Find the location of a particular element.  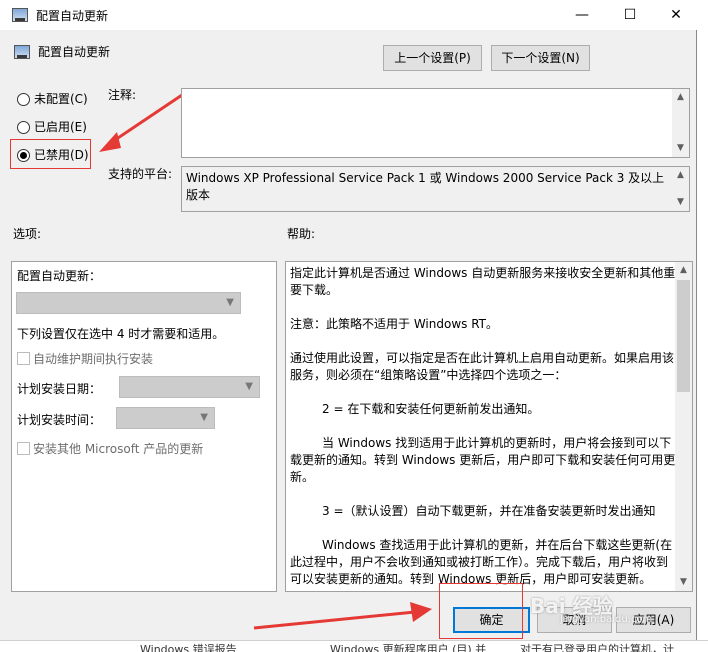

radio-label: 已启用(E) is located at coordinates (60, 127).